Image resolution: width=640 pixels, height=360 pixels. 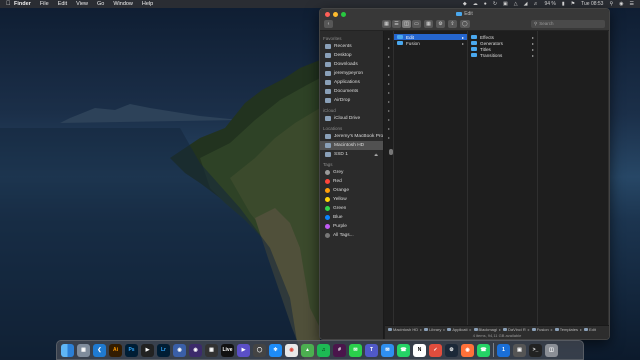 I want to click on display-icon: ▣, so click(x=505, y=4).